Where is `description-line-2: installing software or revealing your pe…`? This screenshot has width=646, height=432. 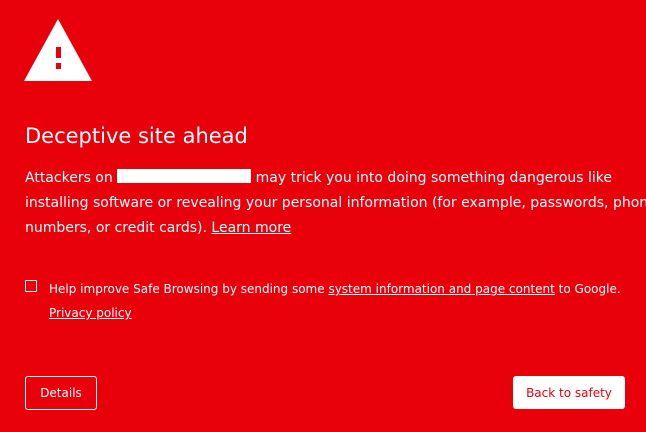
description-line-2: installing software or revealing your pe… is located at coordinates (335, 203).